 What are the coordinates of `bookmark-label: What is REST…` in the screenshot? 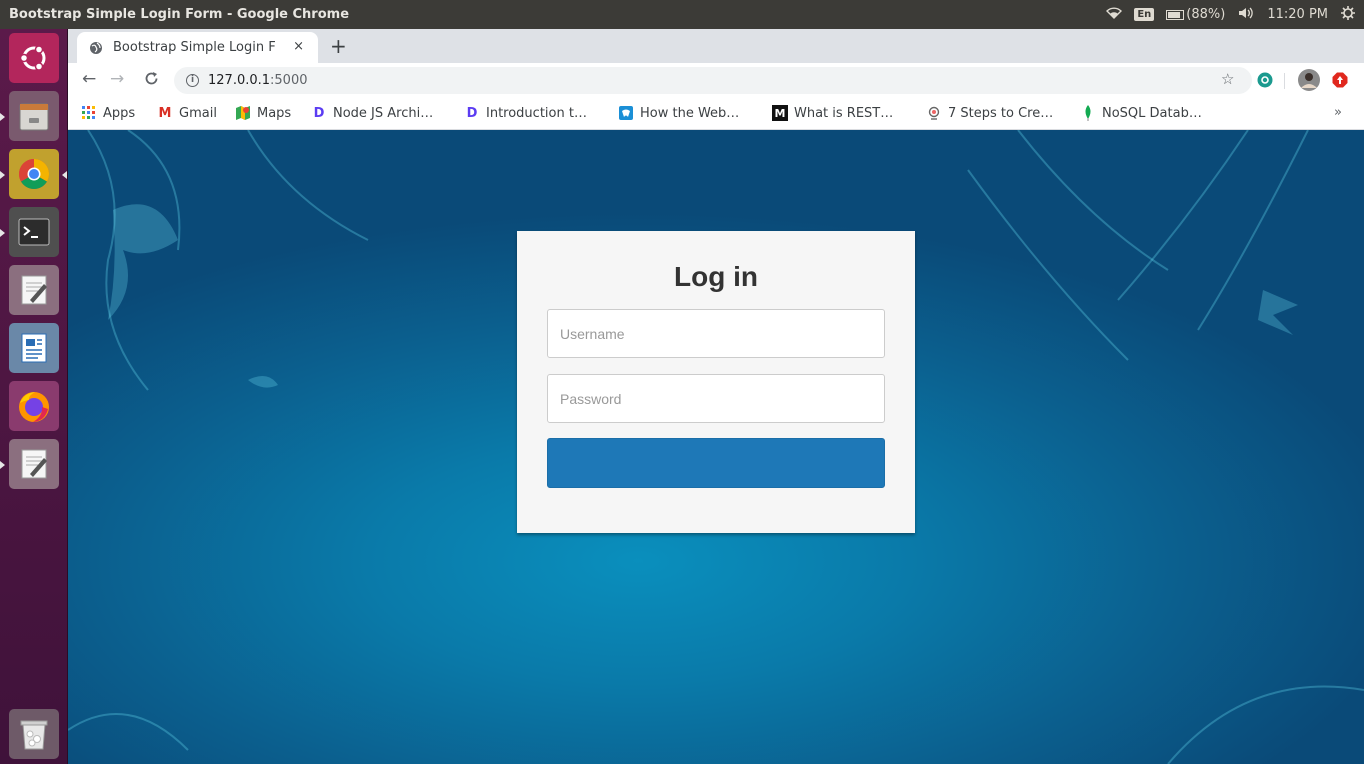 It's located at (844, 113).